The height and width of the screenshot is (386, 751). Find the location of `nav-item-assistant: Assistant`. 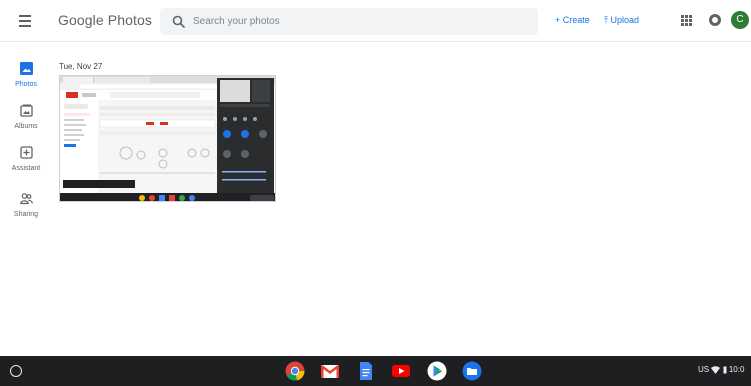

nav-item-assistant: Assistant is located at coordinates (26, 160).